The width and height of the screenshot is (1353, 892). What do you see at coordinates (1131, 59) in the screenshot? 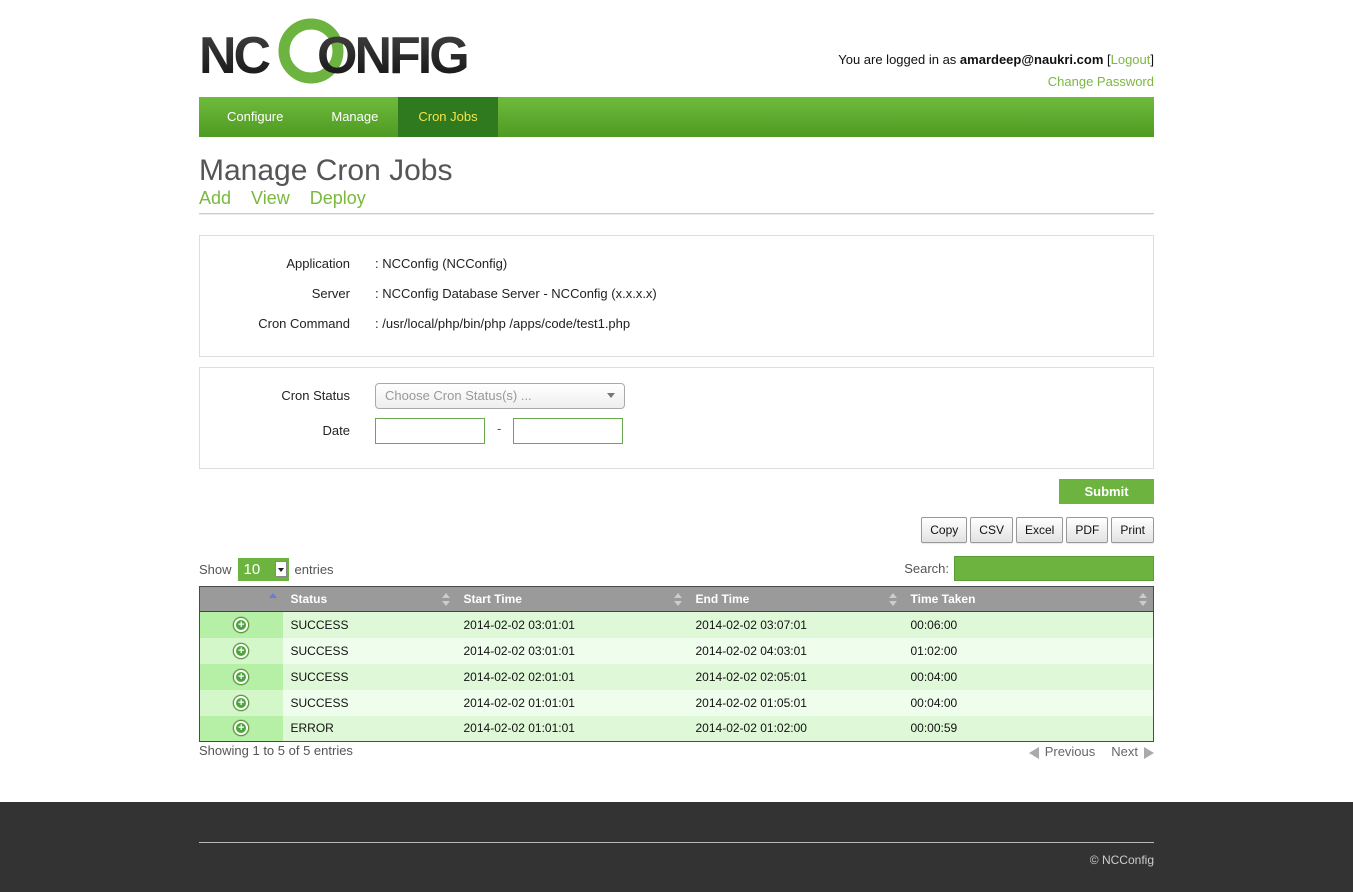
I see `logout-link: Logout` at bounding box center [1131, 59].